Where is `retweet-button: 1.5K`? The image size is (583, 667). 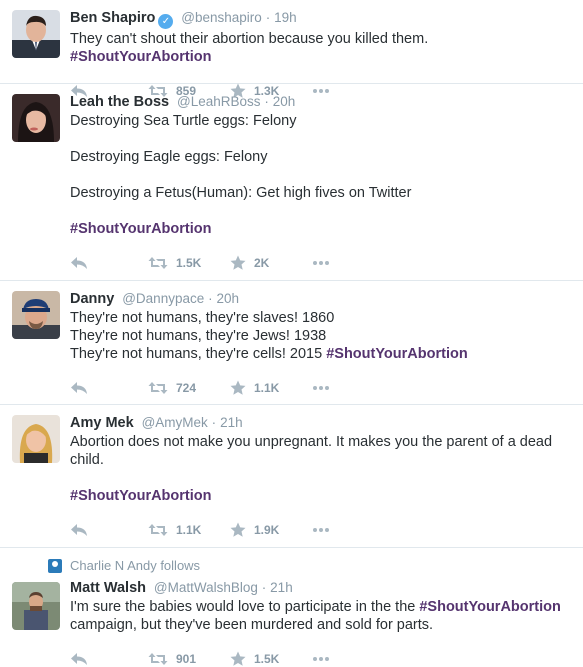
retweet-button: 1.5K is located at coordinates (189, 263).